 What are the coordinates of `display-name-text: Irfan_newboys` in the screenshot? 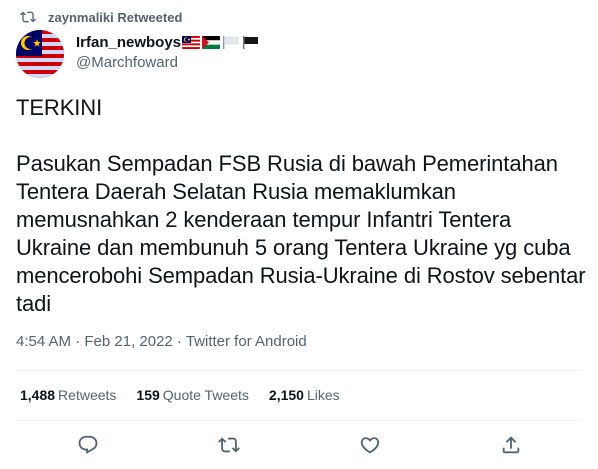 It's located at (129, 42).